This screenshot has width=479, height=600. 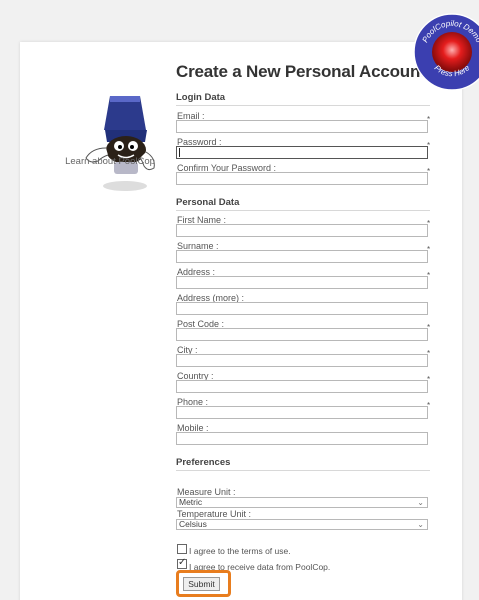 What do you see at coordinates (302, 412) in the screenshot?
I see `phone-field` at bounding box center [302, 412].